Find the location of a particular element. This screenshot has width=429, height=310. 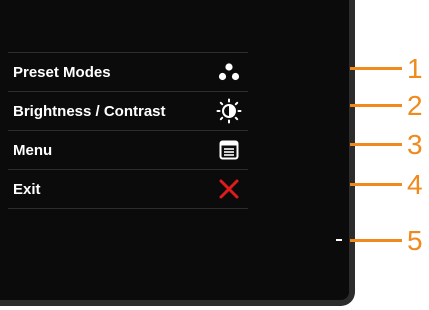

callout-number: 5 is located at coordinates (415, 240).